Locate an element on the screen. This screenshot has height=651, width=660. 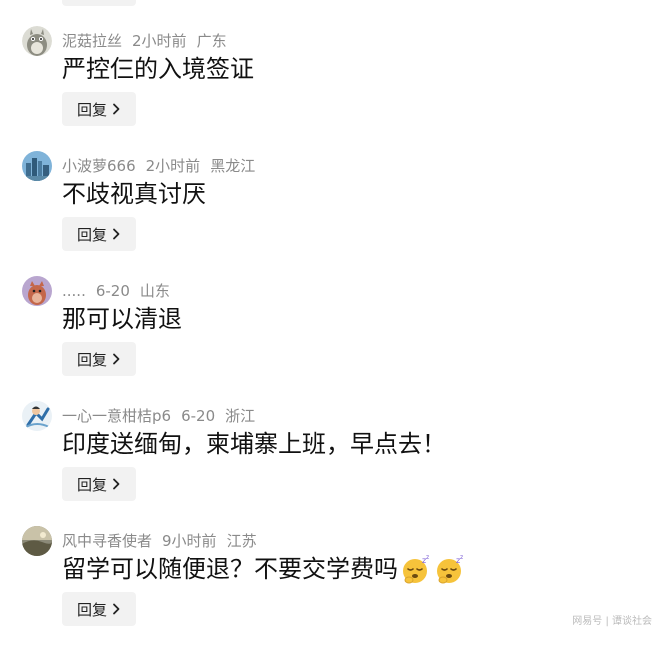
comment-text-content: 不歧视真讨厌 is located at coordinates (134, 194).